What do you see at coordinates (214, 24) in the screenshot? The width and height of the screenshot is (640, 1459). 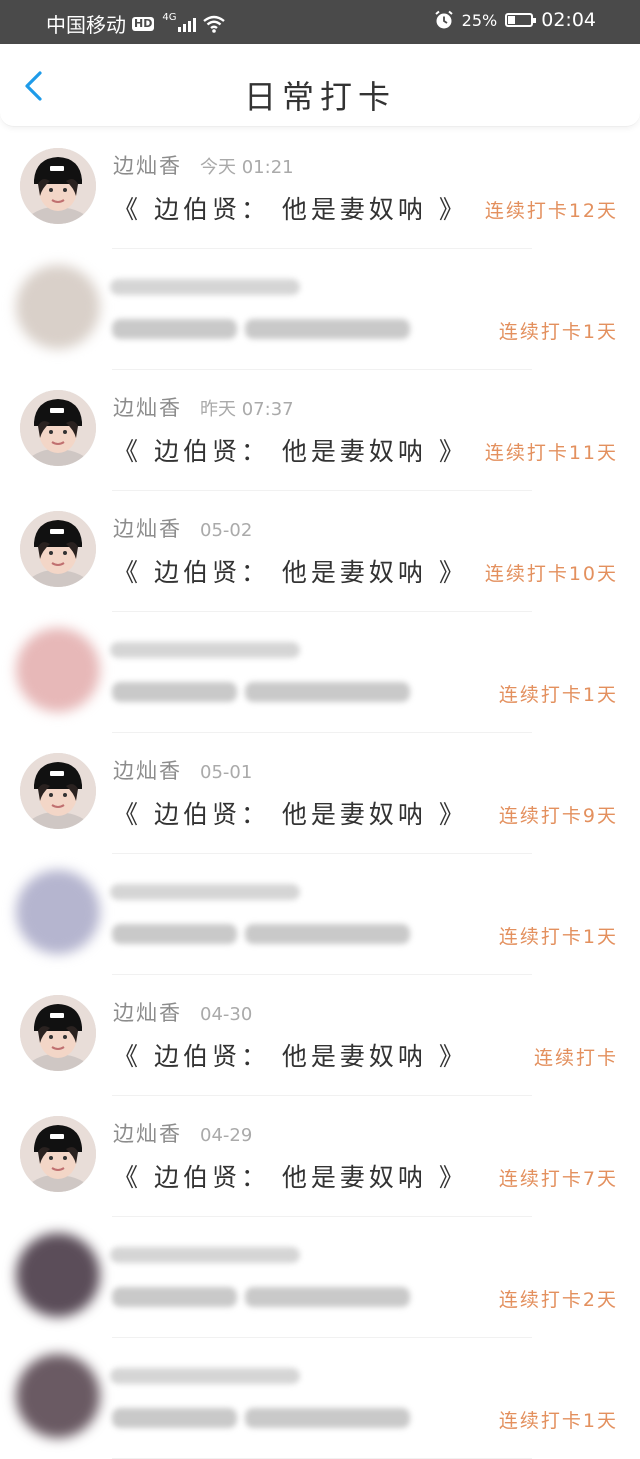 I see `wifi-icon` at bounding box center [214, 24].